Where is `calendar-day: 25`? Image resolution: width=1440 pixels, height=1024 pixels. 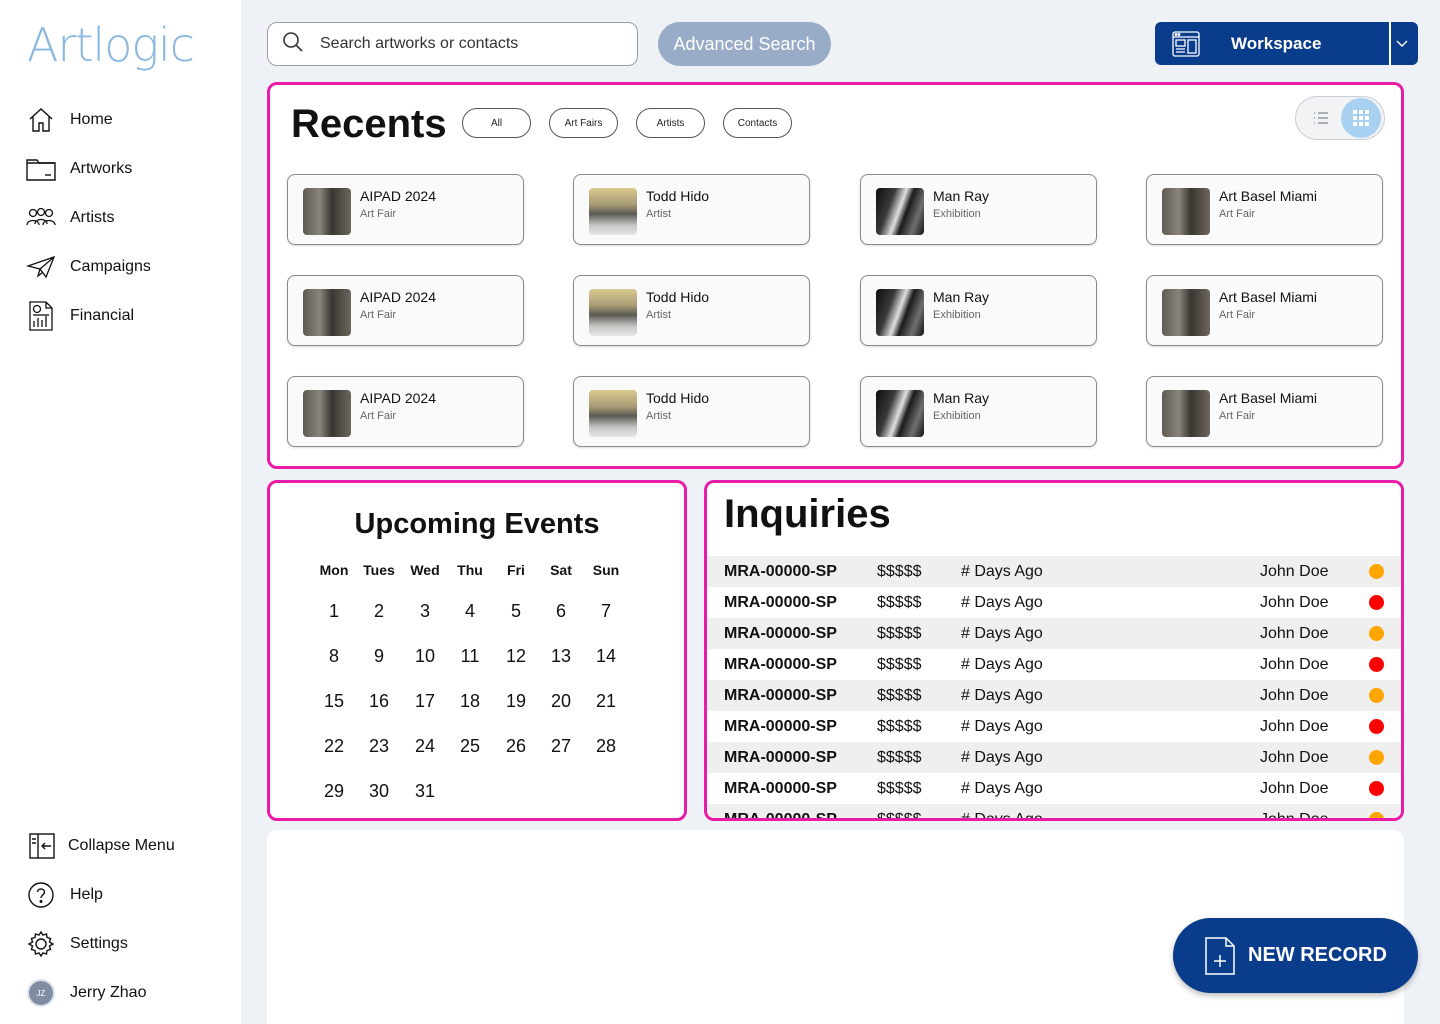 calendar-day: 25 is located at coordinates (470, 746).